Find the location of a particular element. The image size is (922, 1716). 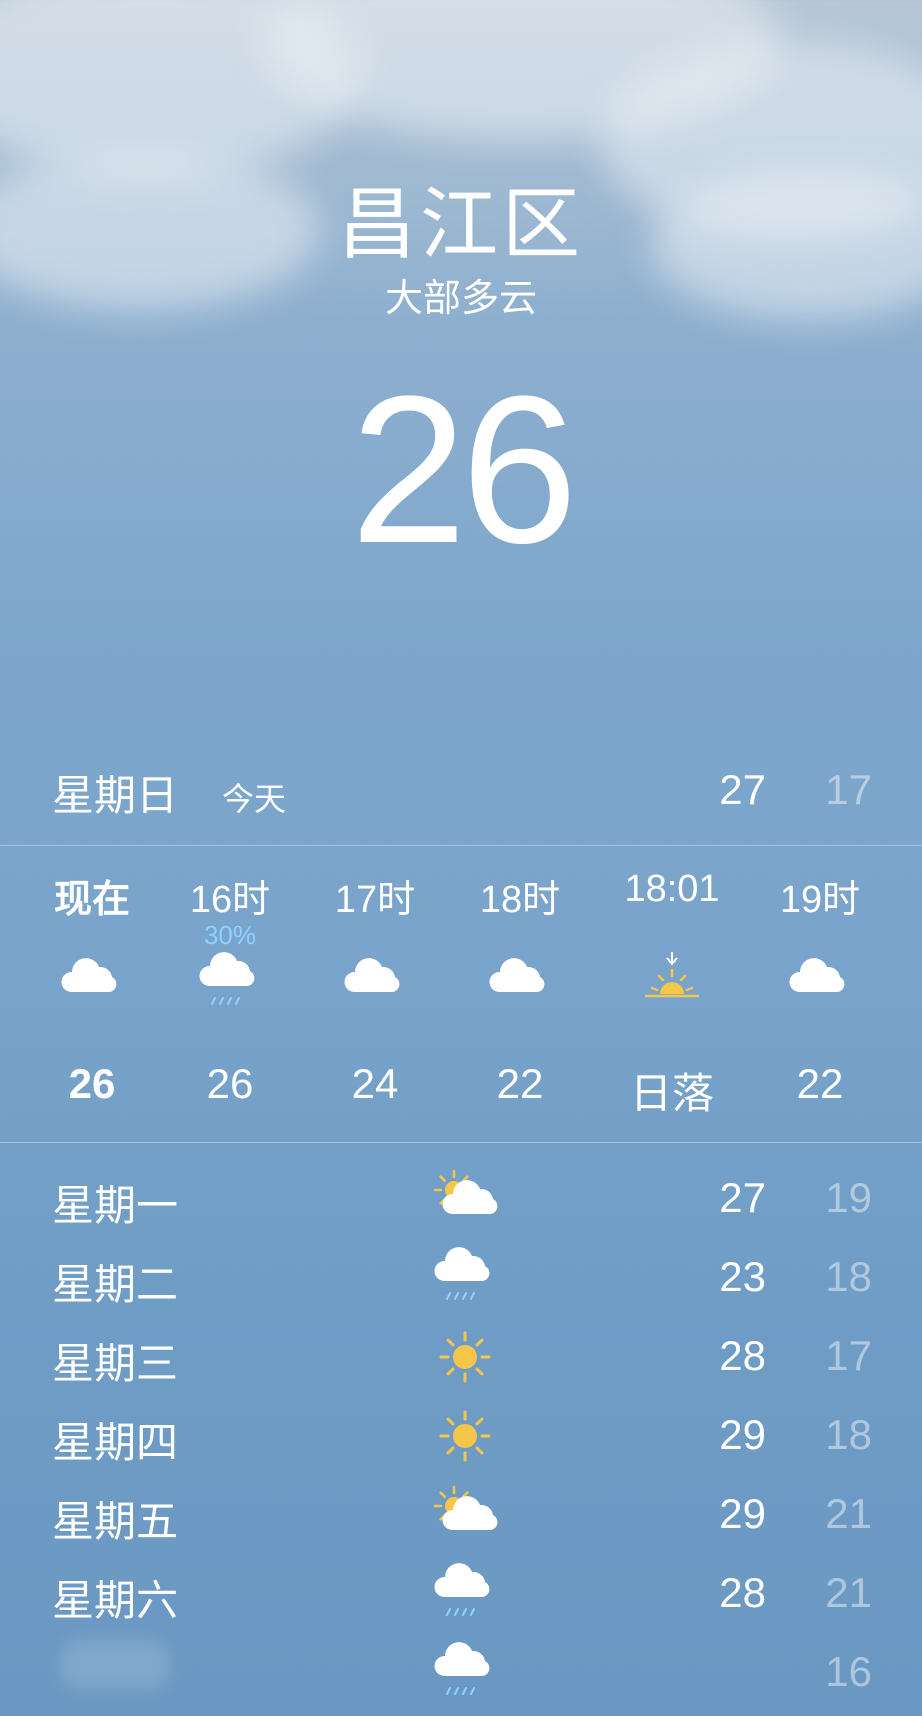

daily-low: 16 is located at coordinates (848, 1671).